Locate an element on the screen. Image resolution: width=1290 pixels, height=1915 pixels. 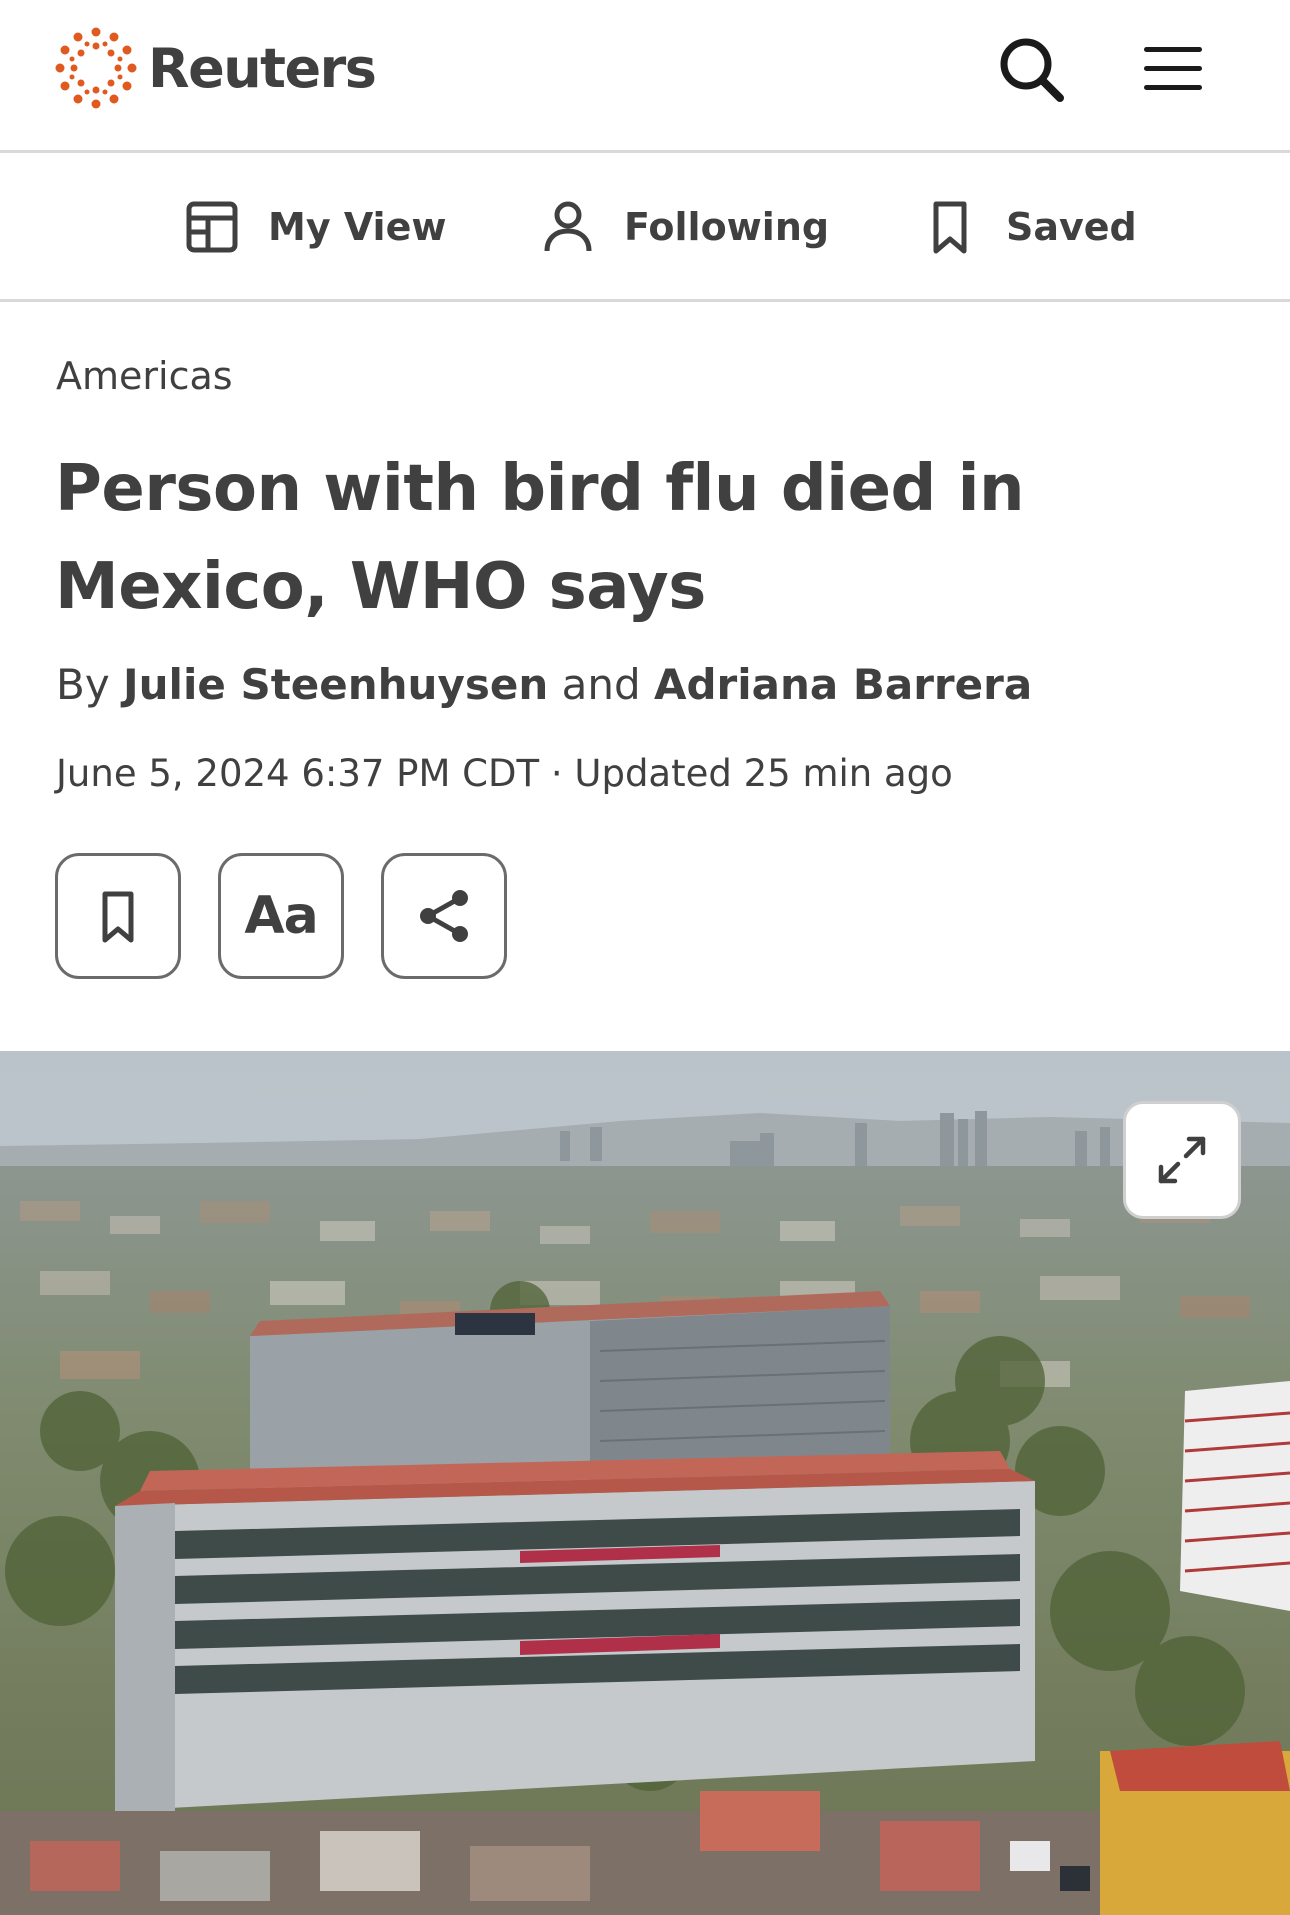
expand-icon is located at coordinates (1182, 1160).